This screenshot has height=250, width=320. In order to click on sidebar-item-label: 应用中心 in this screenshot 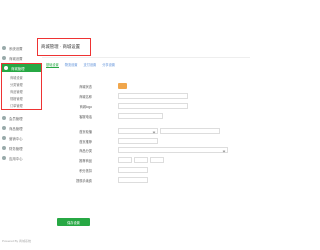, I will do `click(16, 158)`.